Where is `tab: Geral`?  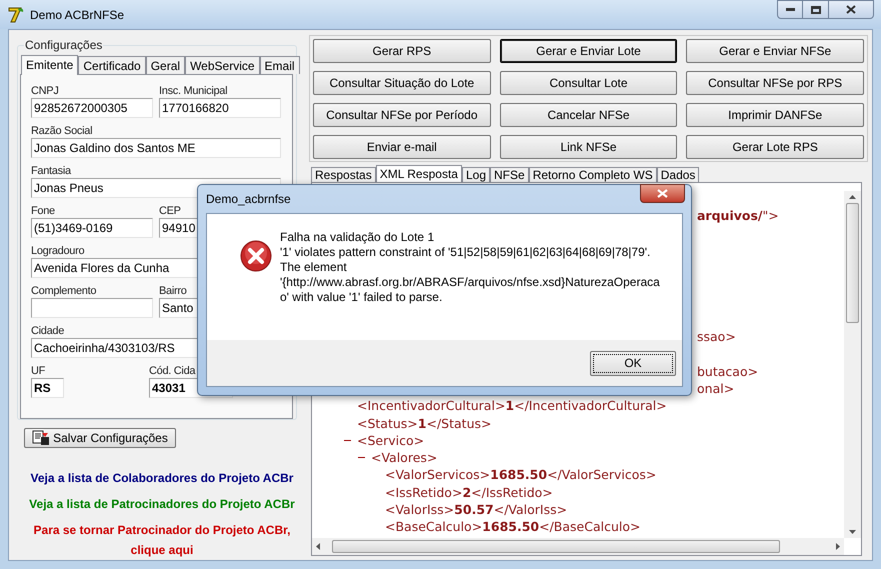 tab: Geral is located at coordinates (166, 65).